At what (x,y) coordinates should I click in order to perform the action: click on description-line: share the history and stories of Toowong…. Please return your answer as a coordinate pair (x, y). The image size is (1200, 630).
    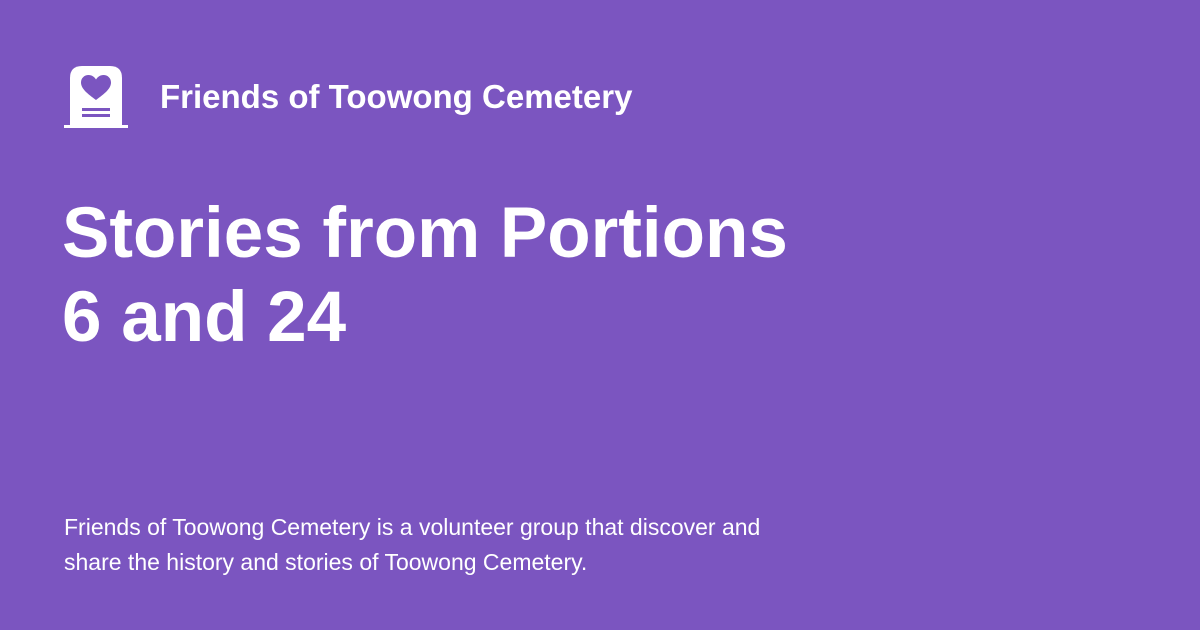
    Looking at the image, I should click on (326, 562).